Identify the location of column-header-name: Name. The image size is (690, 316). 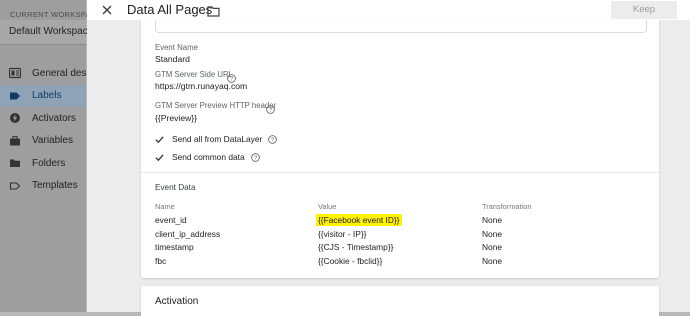
(165, 206).